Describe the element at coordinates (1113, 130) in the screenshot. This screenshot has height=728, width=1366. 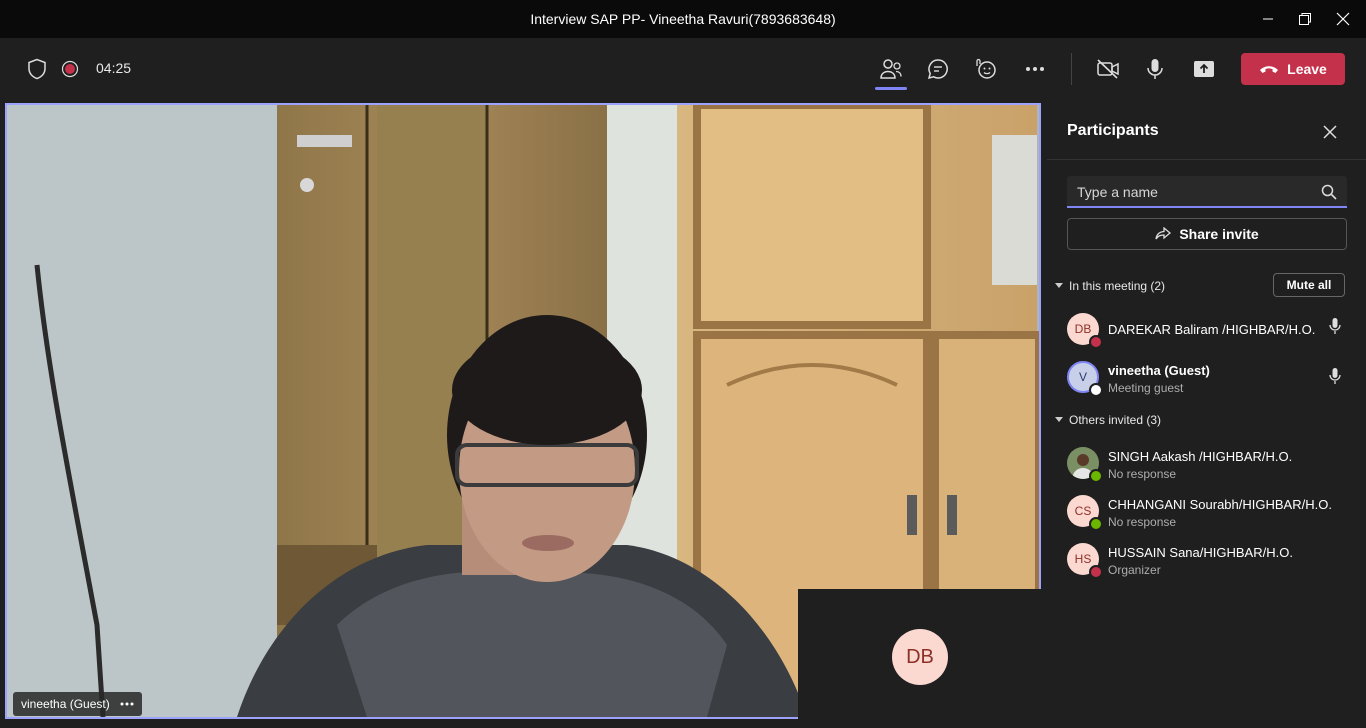
I see `panel-title: Participants` at that location.